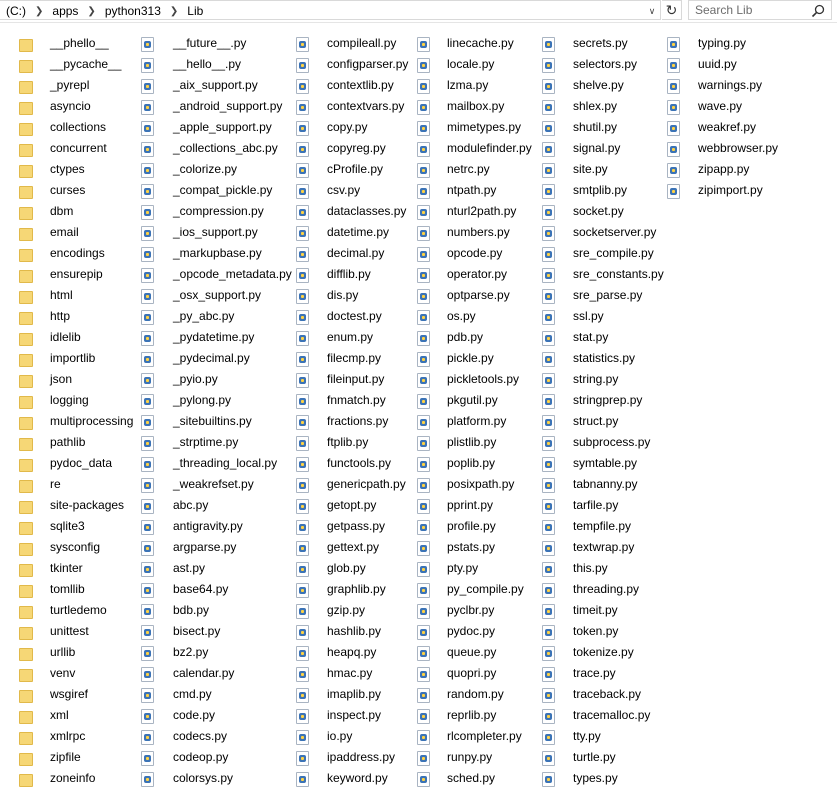  Describe the element at coordinates (75, 232) in the screenshot. I see `folder-item: email` at that location.